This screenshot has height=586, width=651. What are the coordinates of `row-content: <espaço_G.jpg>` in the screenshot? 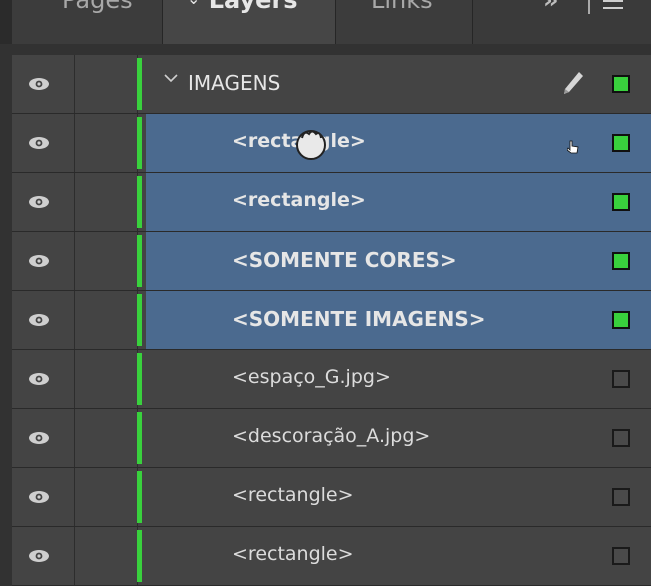 It's located at (398, 379).